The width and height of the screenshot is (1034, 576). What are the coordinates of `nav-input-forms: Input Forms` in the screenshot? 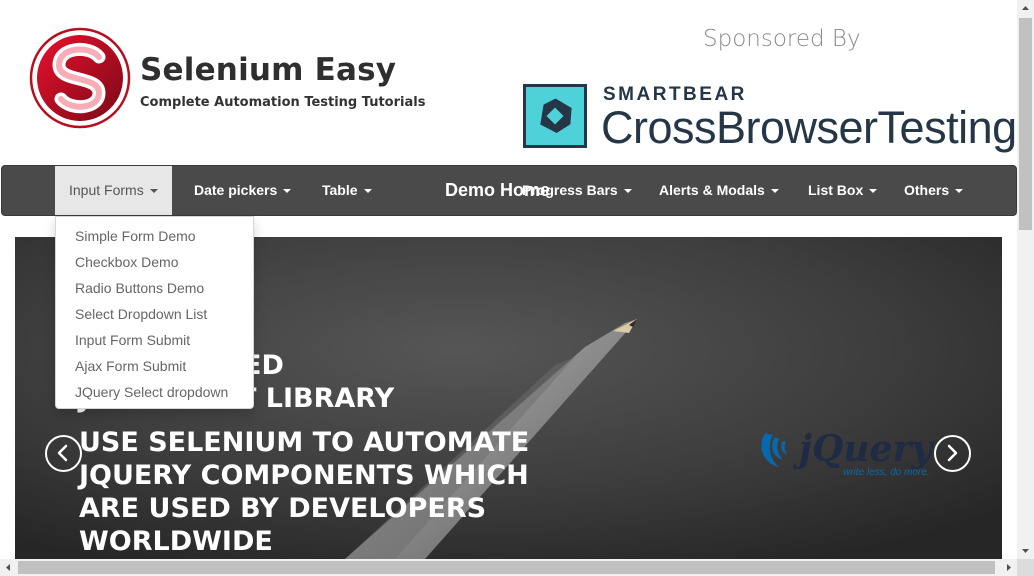 It's located at (113, 190).